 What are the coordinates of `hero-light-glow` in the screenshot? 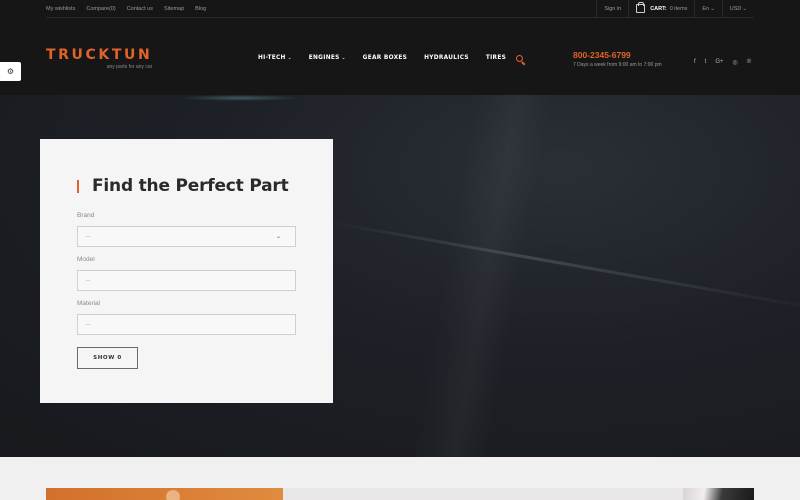 It's located at (240, 98).